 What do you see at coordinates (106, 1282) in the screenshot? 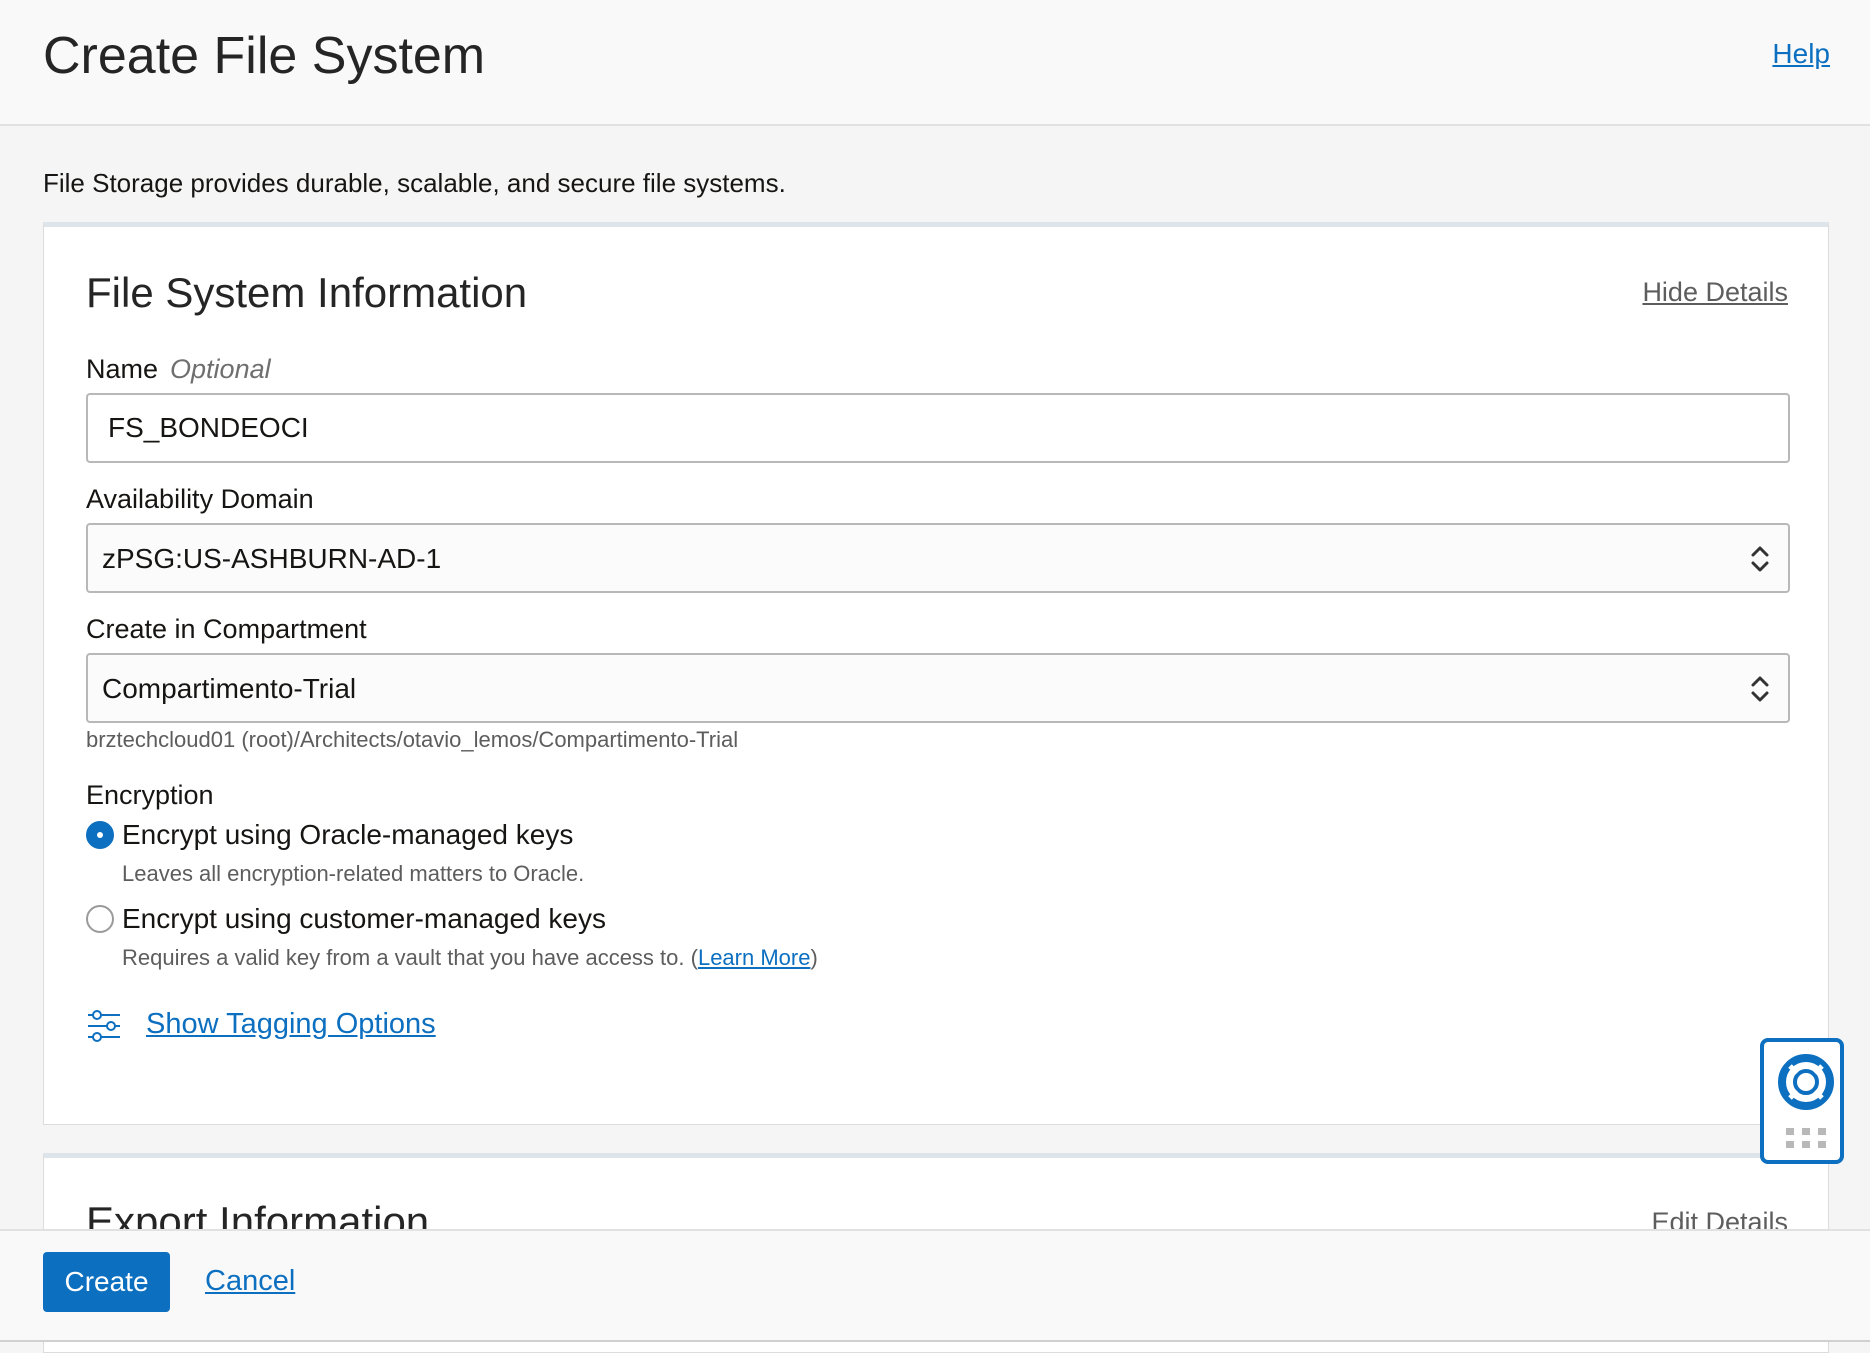
I see `create-button: Create` at bounding box center [106, 1282].